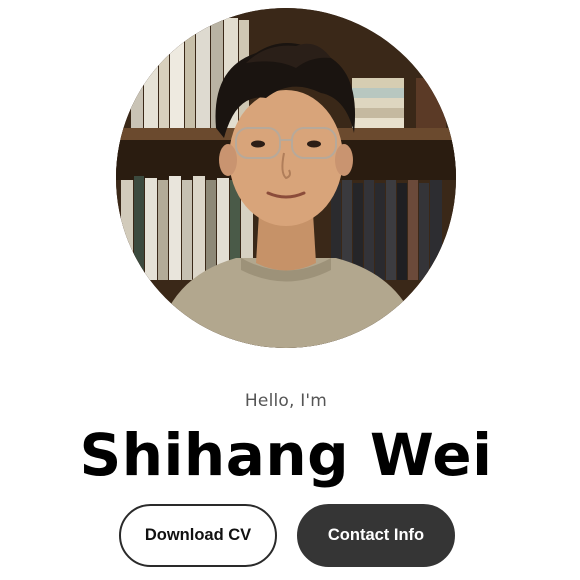 The width and height of the screenshot is (580, 580). I want to click on download-cv-label: Download CV, so click(198, 535).